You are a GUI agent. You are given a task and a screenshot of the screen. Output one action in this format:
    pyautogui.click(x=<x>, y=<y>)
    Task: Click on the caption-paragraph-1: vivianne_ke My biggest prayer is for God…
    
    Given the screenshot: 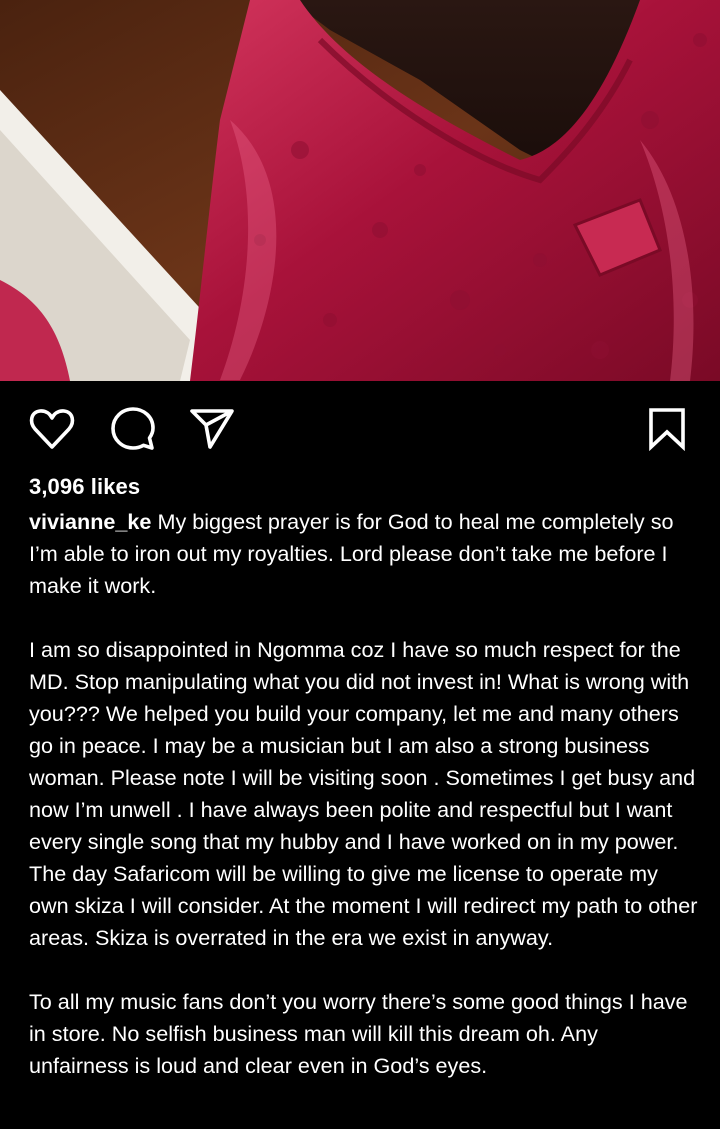 What is the action you would take?
    pyautogui.click(x=364, y=554)
    